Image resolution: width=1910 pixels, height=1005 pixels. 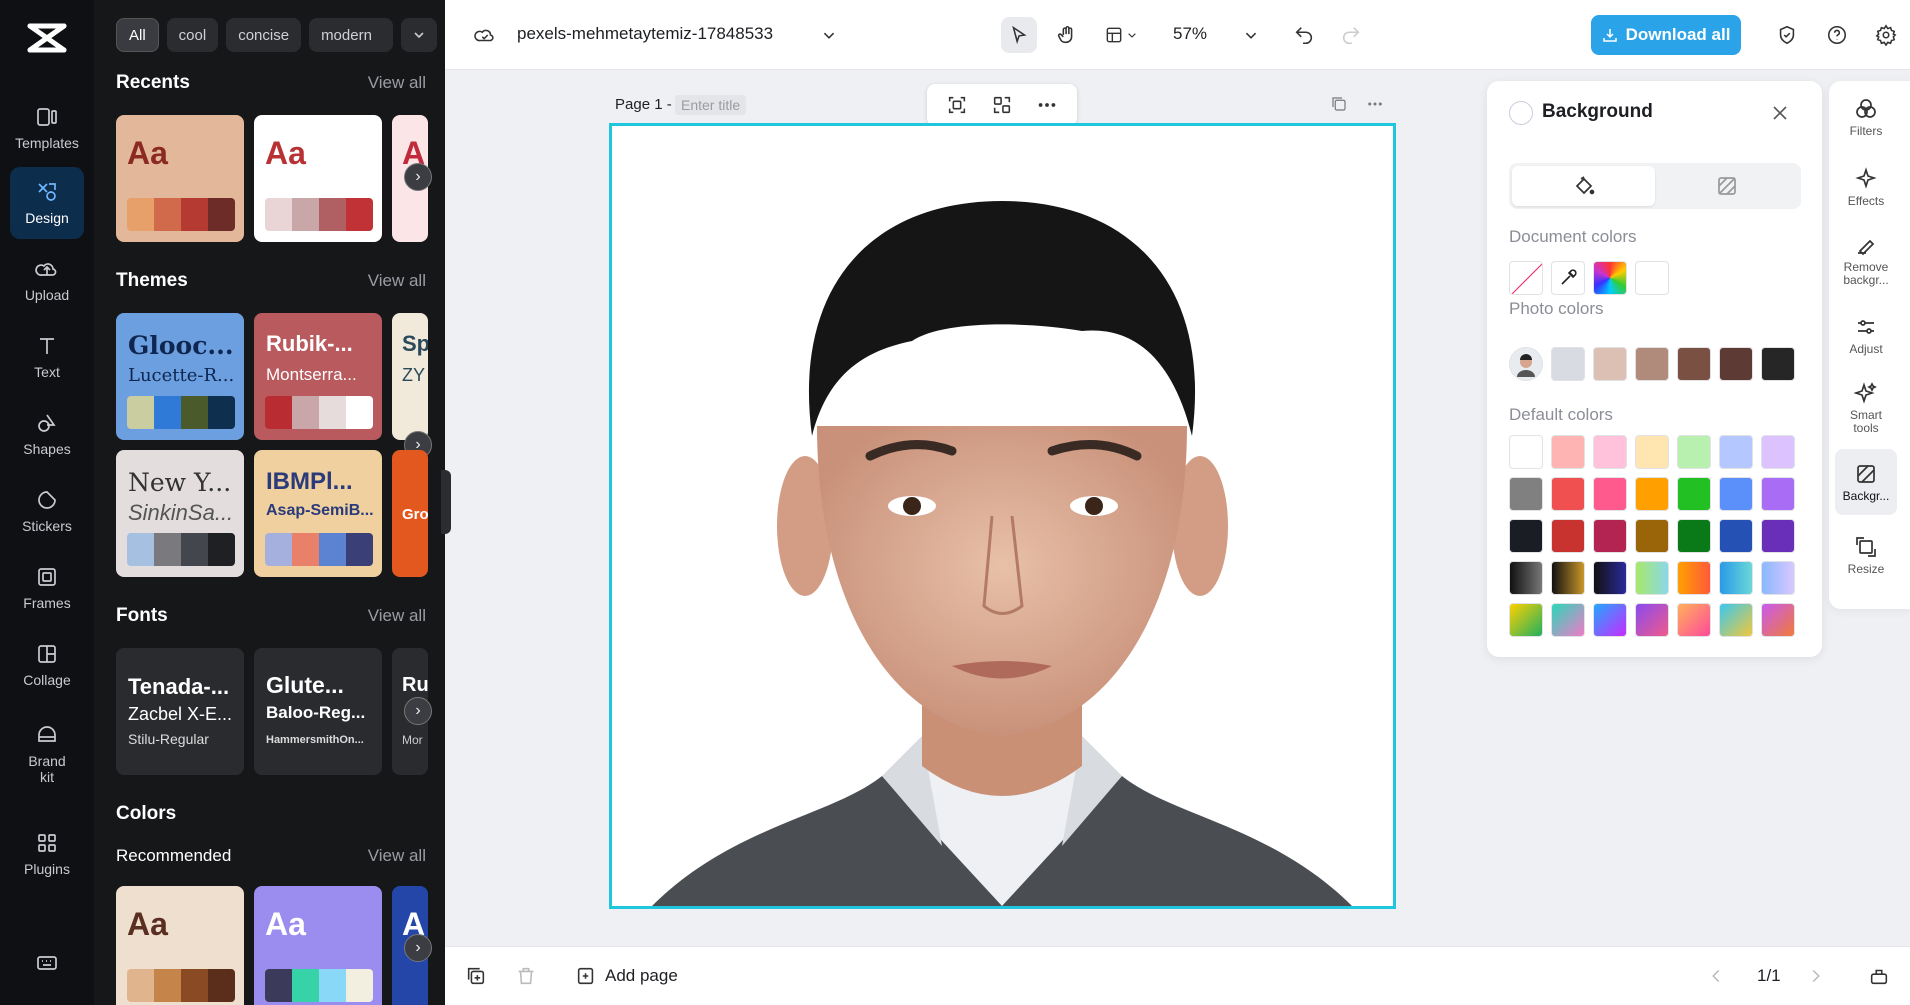 I want to click on duplicate-page-icon, so click(x=1339, y=104).